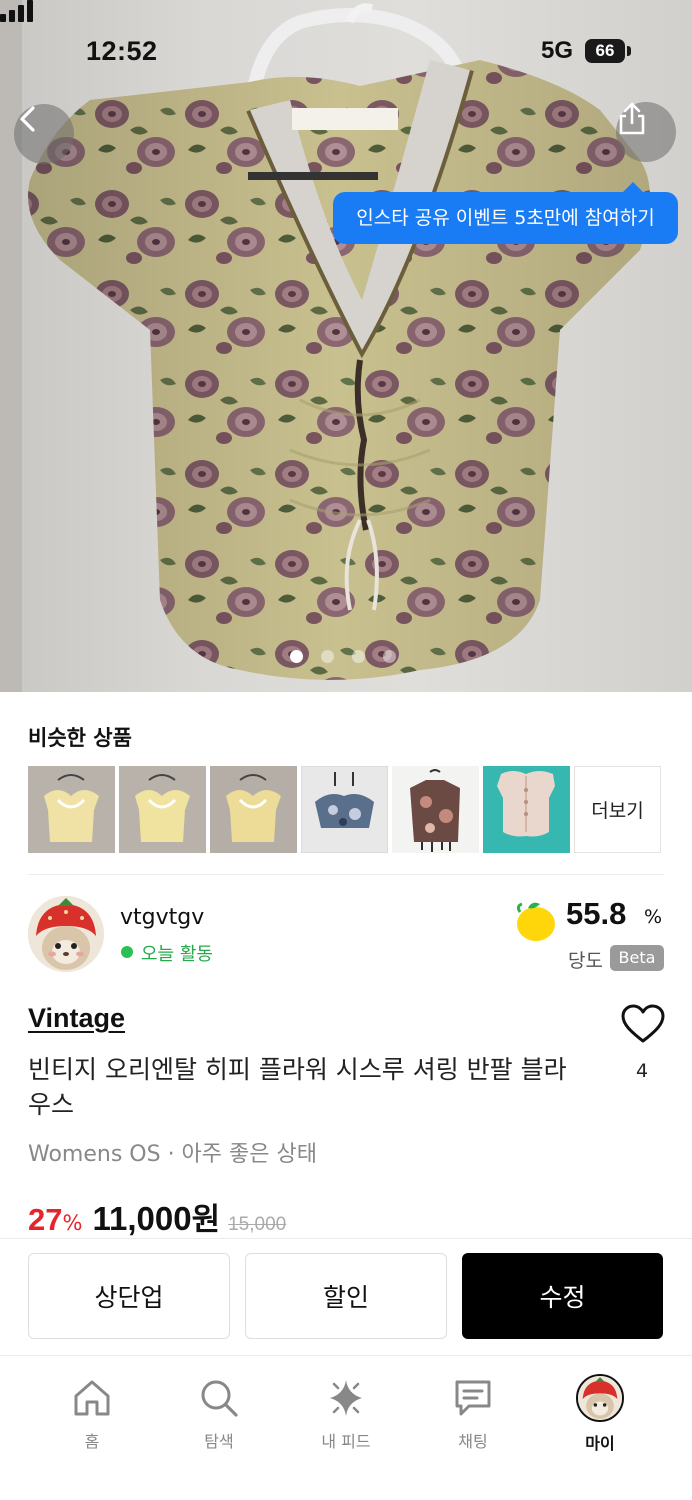  Describe the element at coordinates (297, 1087) in the screenshot. I see `product-title: 빈티지 오리엔탈 히피 플라워 시스루 셔링 반팔 블라우스` at that location.